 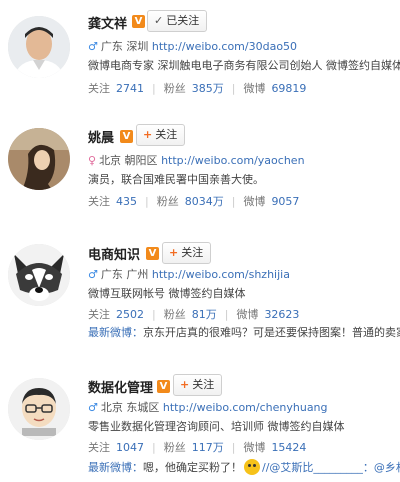 I want to click on user-name: 龚文祥, so click(x=107, y=22).